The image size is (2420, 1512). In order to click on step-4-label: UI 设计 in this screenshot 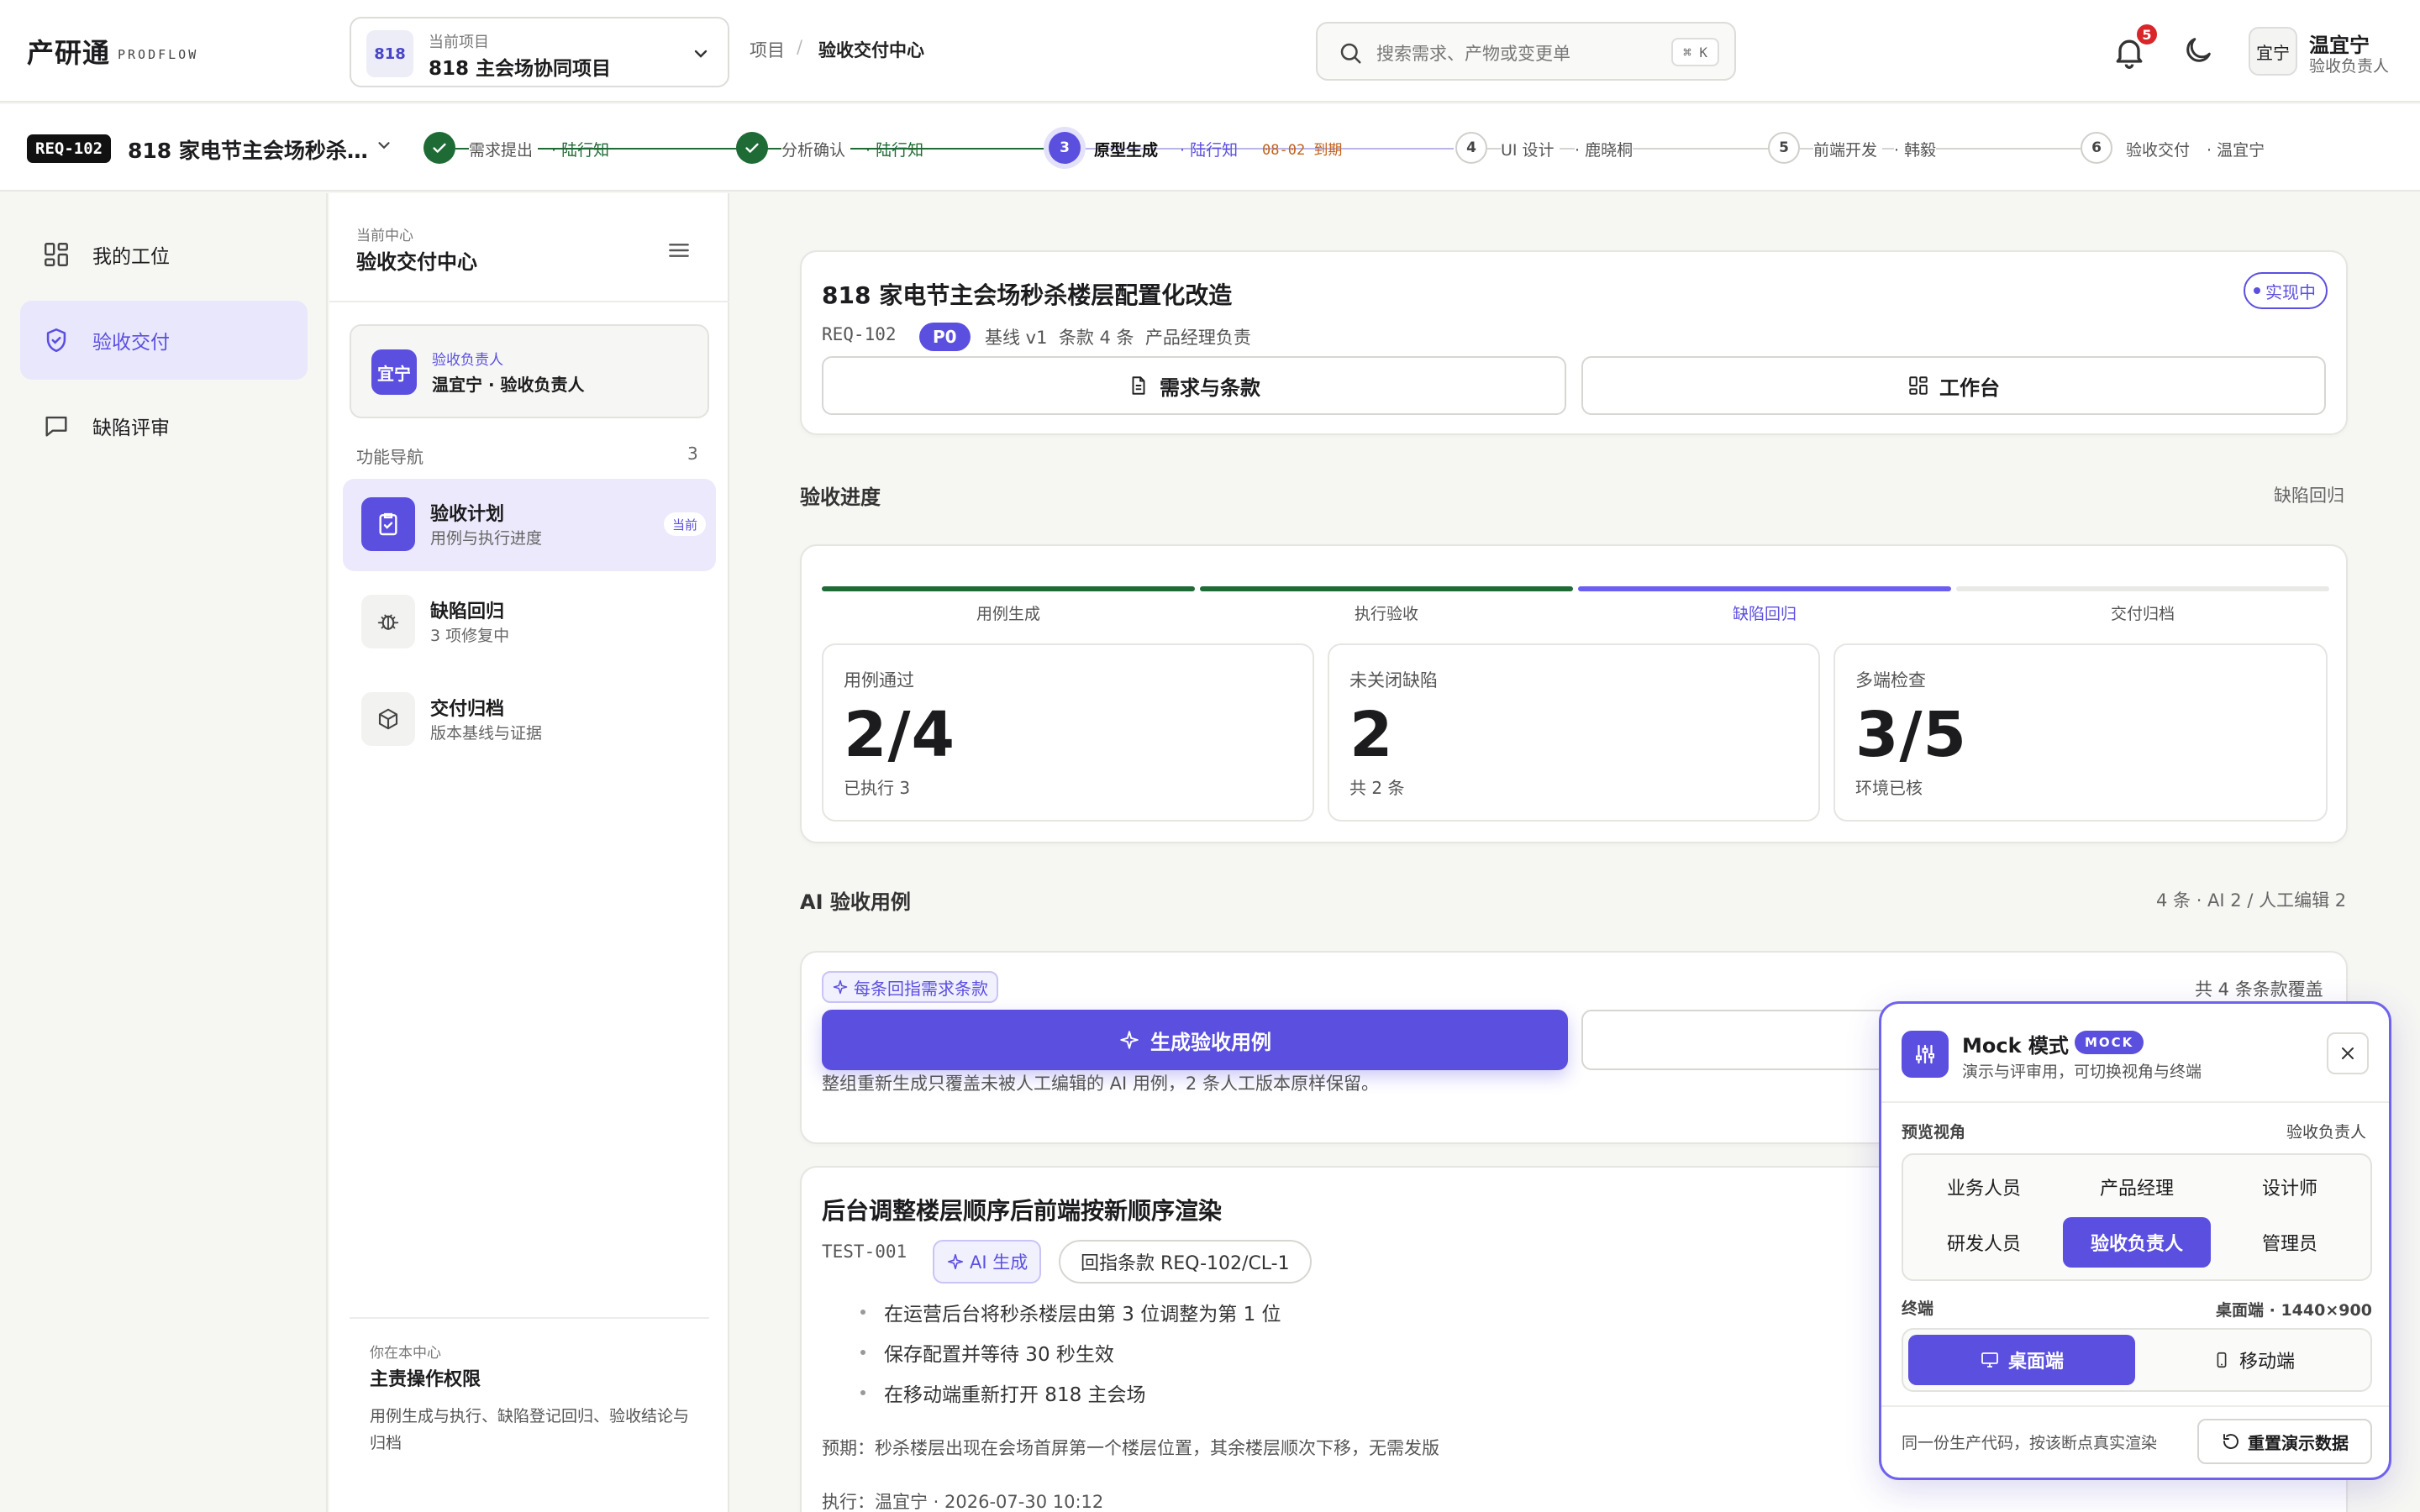, I will do `click(1530, 149)`.